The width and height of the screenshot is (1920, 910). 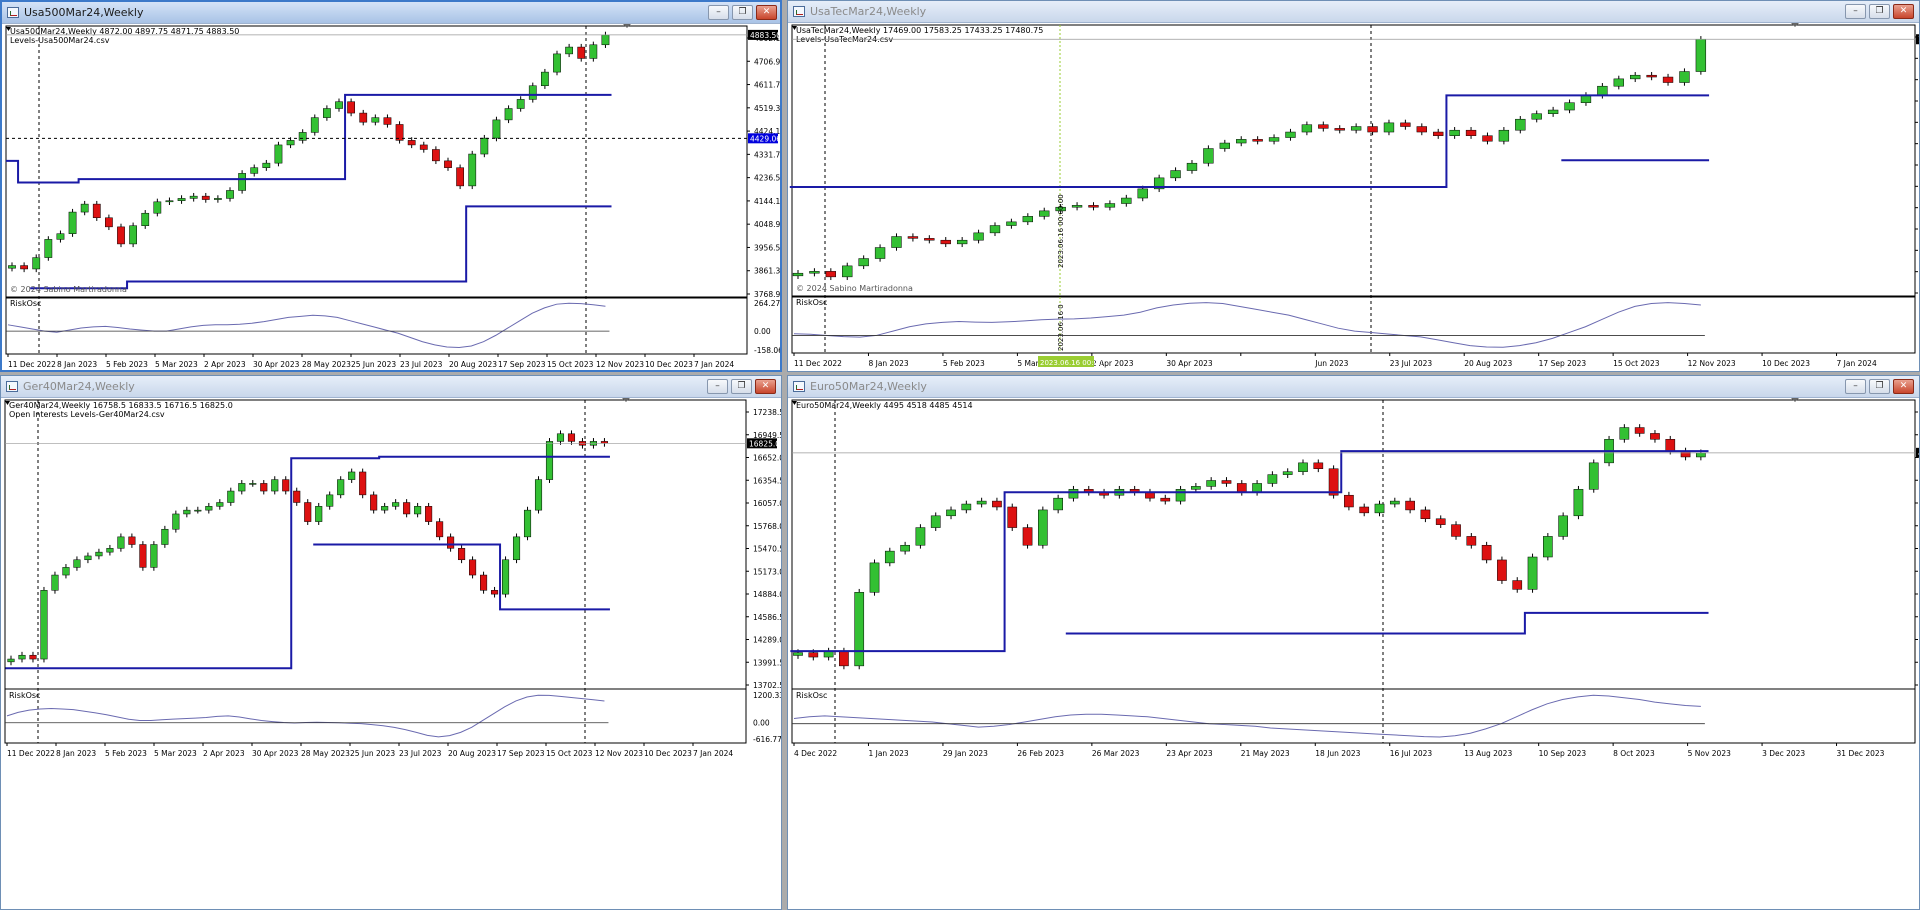 What do you see at coordinates (375, 716) in the screenshot?
I see `osc-plot-frame` at bounding box center [375, 716].